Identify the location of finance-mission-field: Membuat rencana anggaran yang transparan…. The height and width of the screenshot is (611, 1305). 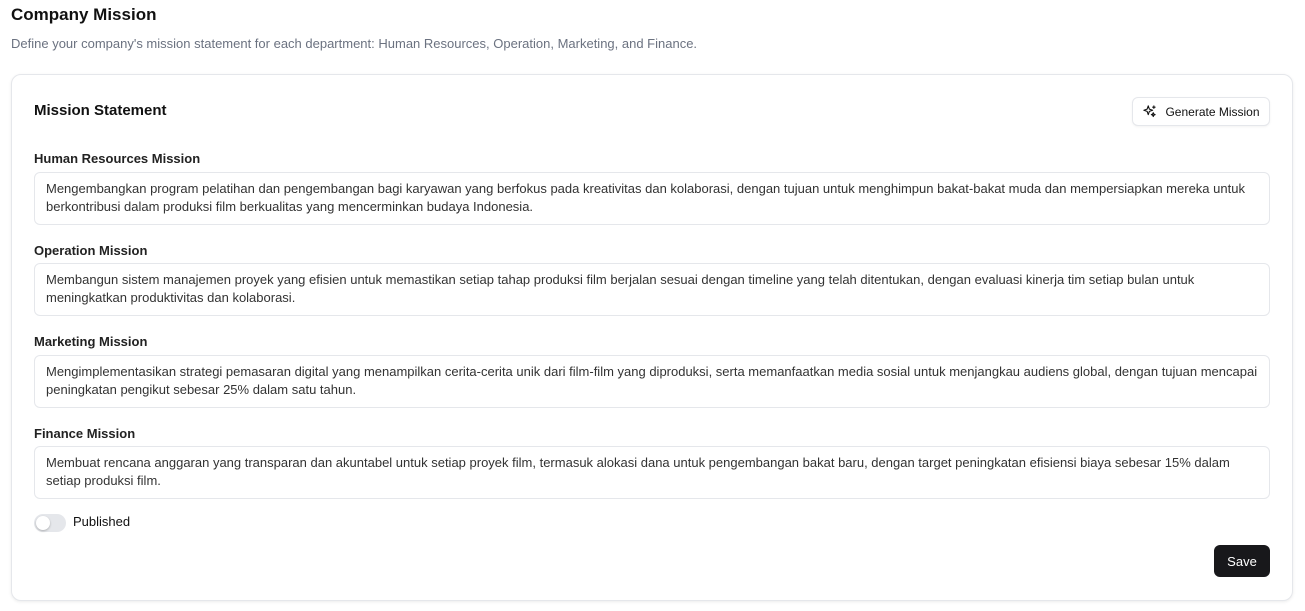
(652, 472).